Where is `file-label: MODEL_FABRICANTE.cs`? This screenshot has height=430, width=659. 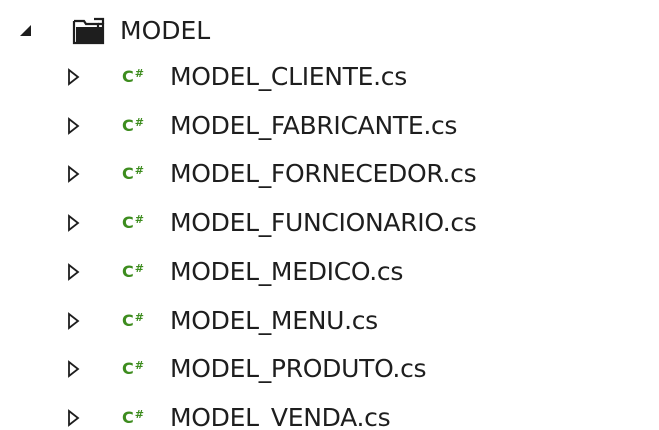 file-label: MODEL_FABRICANTE.cs is located at coordinates (314, 125).